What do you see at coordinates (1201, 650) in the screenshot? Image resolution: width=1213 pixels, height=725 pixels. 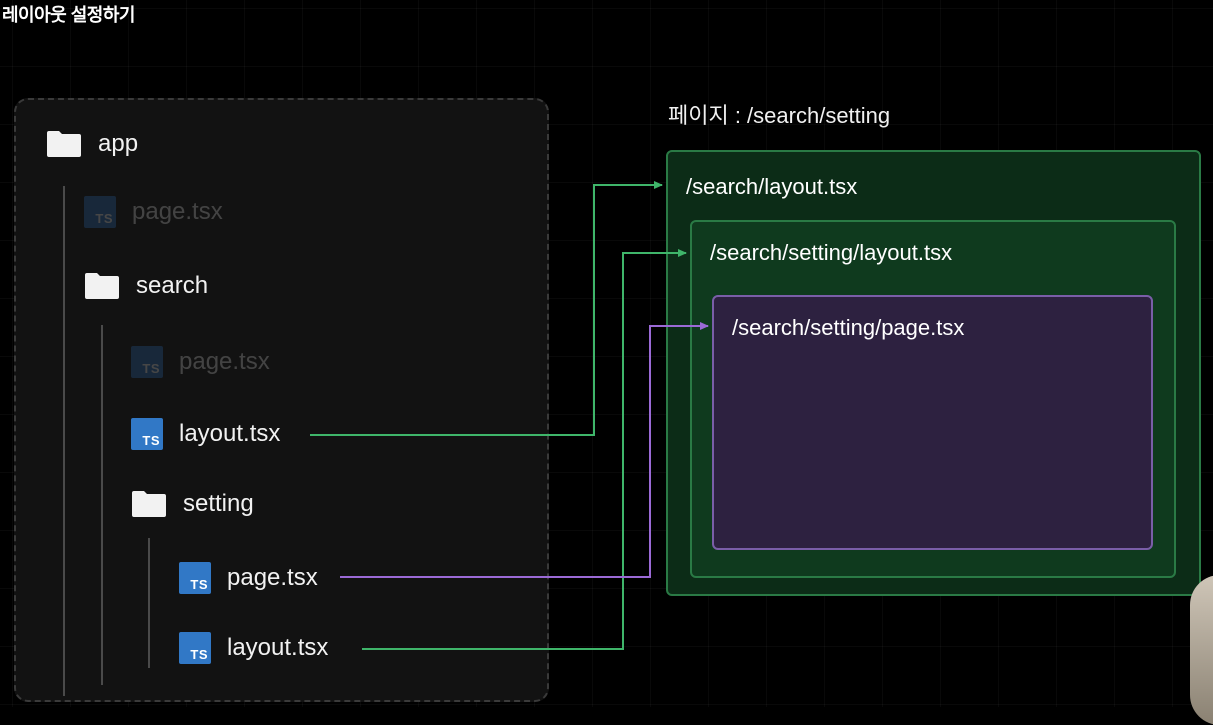 I see `presenter-webcam-edge` at bounding box center [1201, 650].